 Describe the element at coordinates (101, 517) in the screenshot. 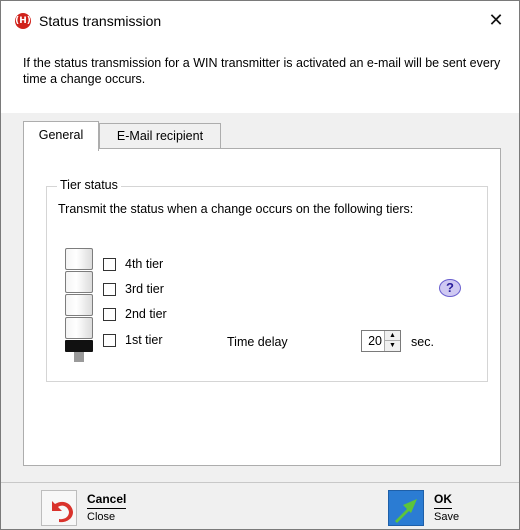

I see `cancel-sublabel: Close` at that location.